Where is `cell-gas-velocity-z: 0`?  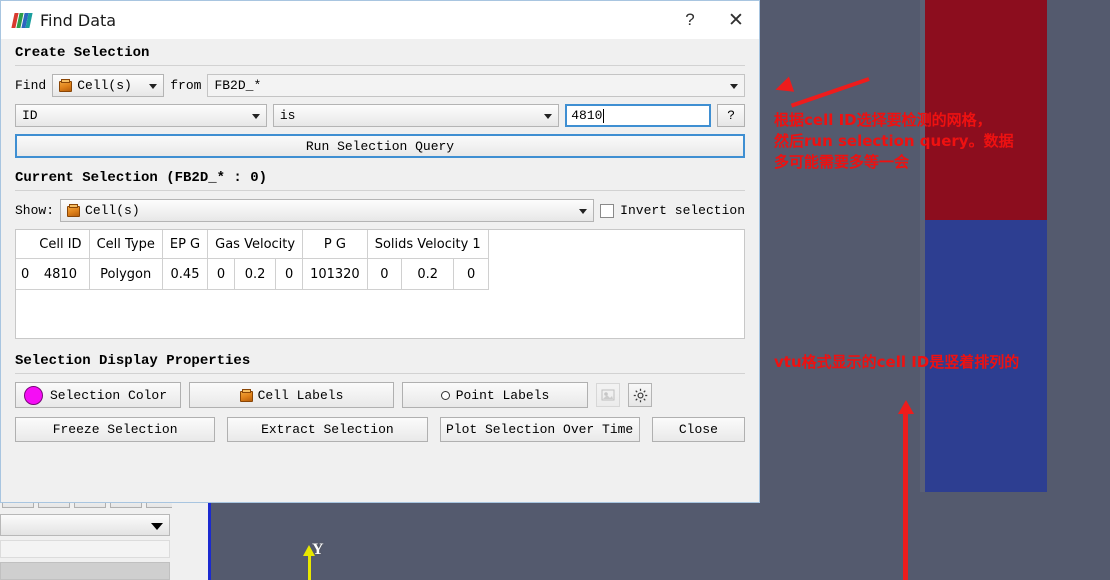 cell-gas-velocity-z: 0 is located at coordinates (289, 274).